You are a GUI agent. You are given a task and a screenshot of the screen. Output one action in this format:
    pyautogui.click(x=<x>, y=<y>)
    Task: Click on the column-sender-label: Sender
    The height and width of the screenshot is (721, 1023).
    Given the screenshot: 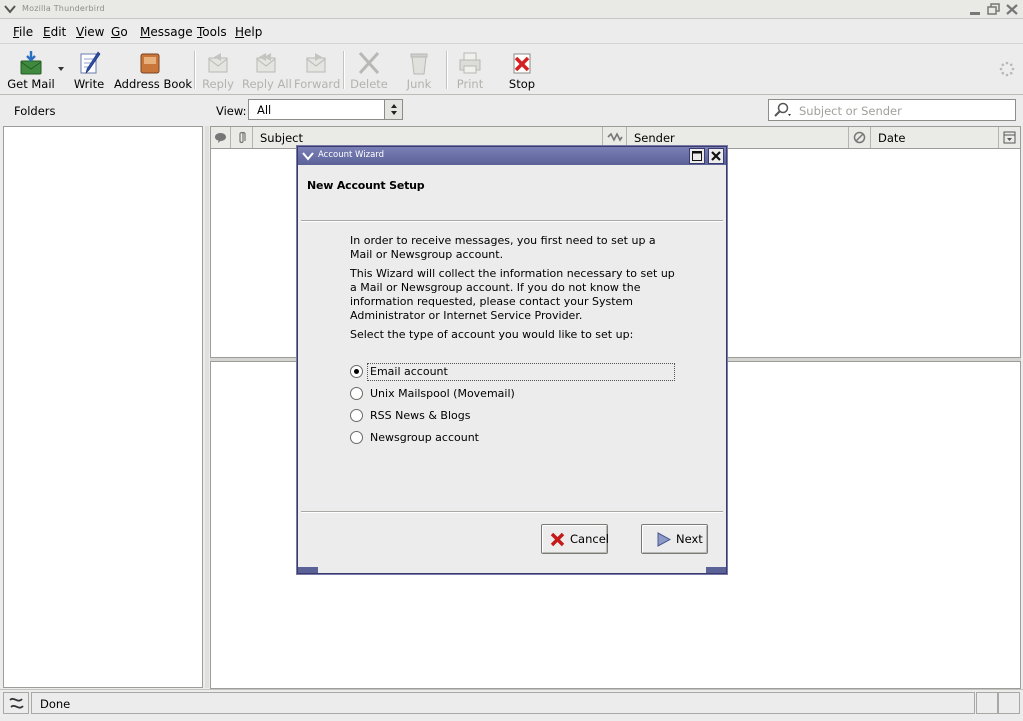 What is the action you would take?
    pyautogui.click(x=654, y=138)
    